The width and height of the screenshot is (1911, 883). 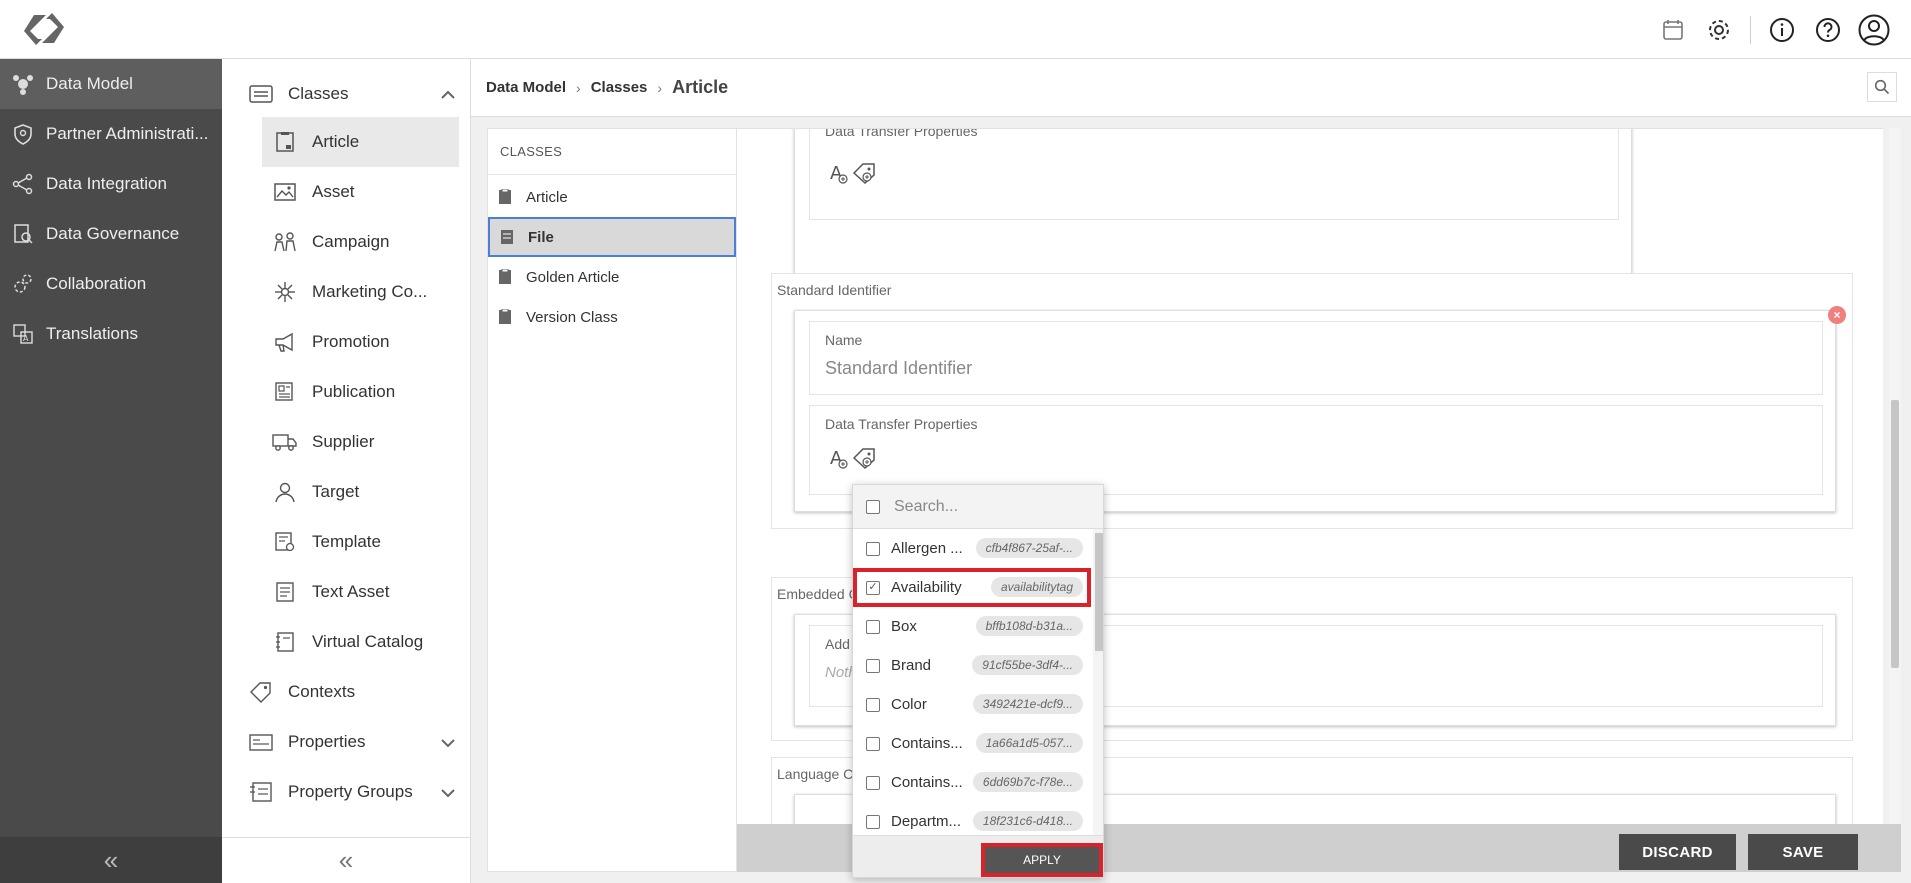 I want to click on remove-identifier-button: ×, so click(x=1837, y=315).